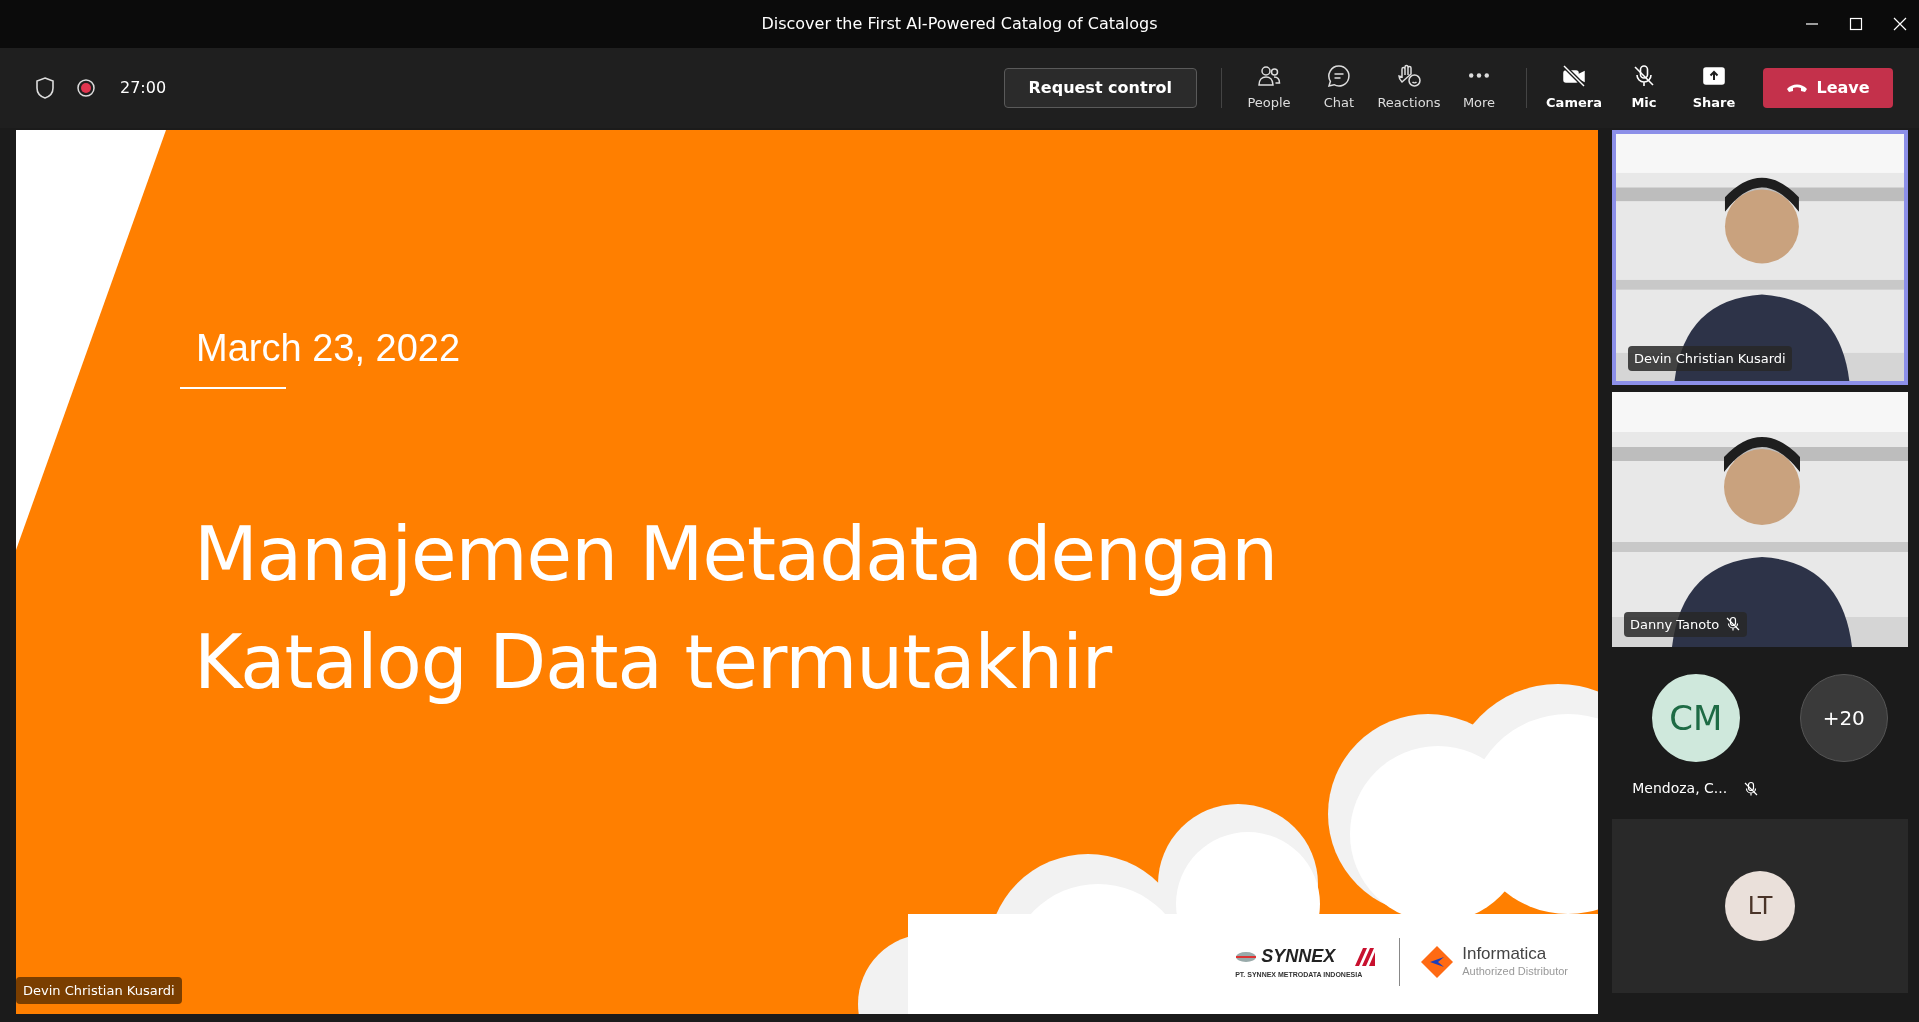 Image resolution: width=1919 pixels, height=1022 pixels. I want to click on people-button: People, so click(1269, 88).